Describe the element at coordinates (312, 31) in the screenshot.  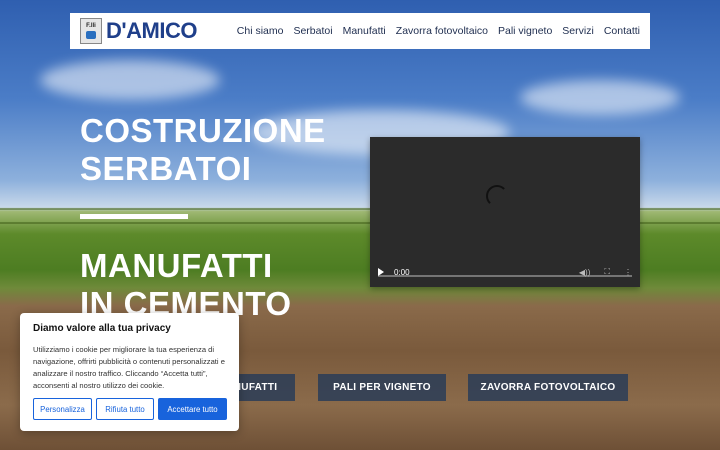
I see `nav-serbatoi: Serbatoi` at that location.